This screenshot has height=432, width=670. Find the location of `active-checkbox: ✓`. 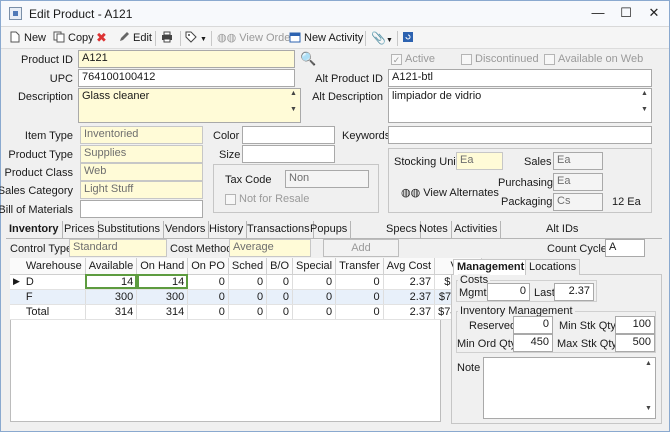

active-checkbox: ✓ is located at coordinates (396, 59).